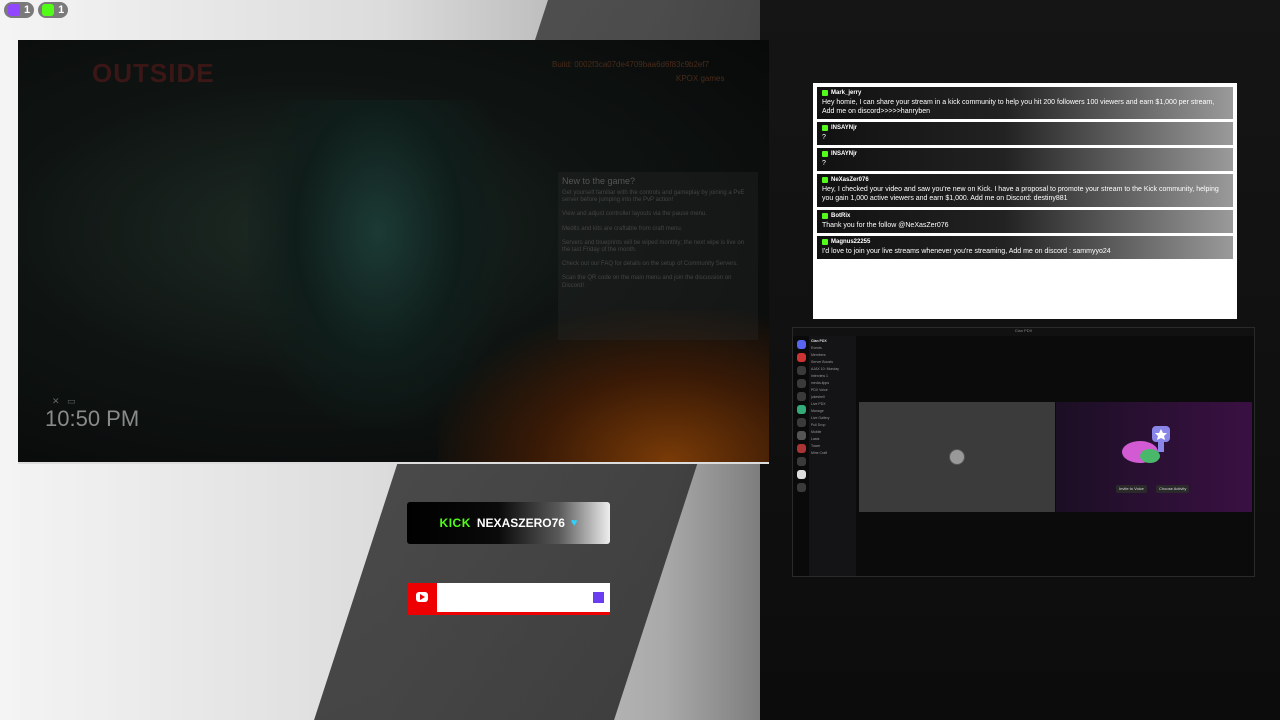 The width and height of the screenshot is (1280, 720). What do you see at coordinates (832, 446) in the screenshot?
I see `channel-item: Tower` at bounding box center [832, 446].